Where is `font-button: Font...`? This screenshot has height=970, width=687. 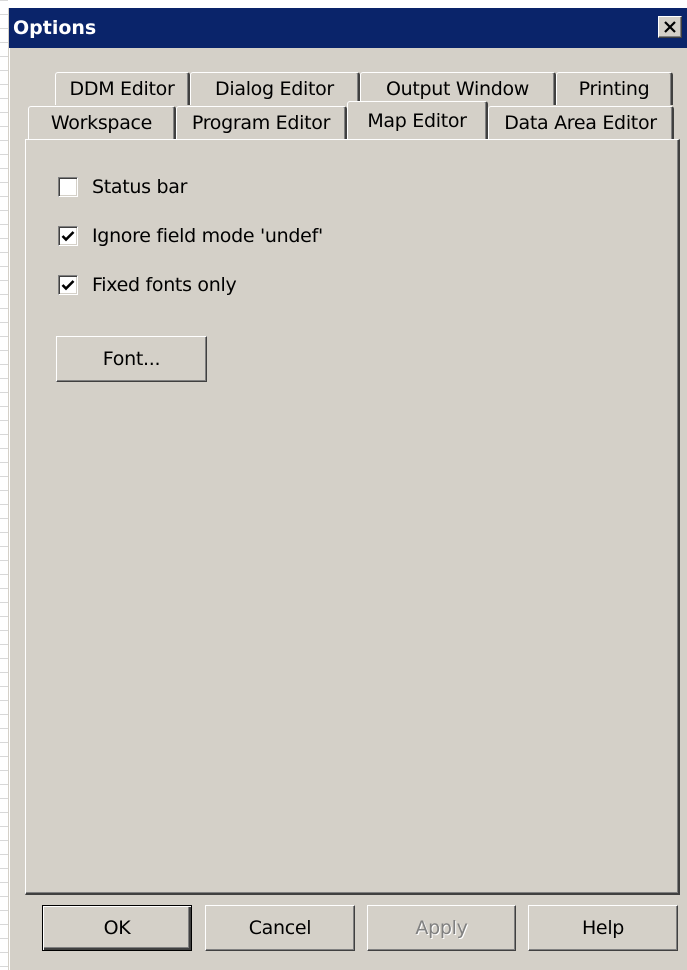 font-button: Font... is located at coordinates (131, 359).